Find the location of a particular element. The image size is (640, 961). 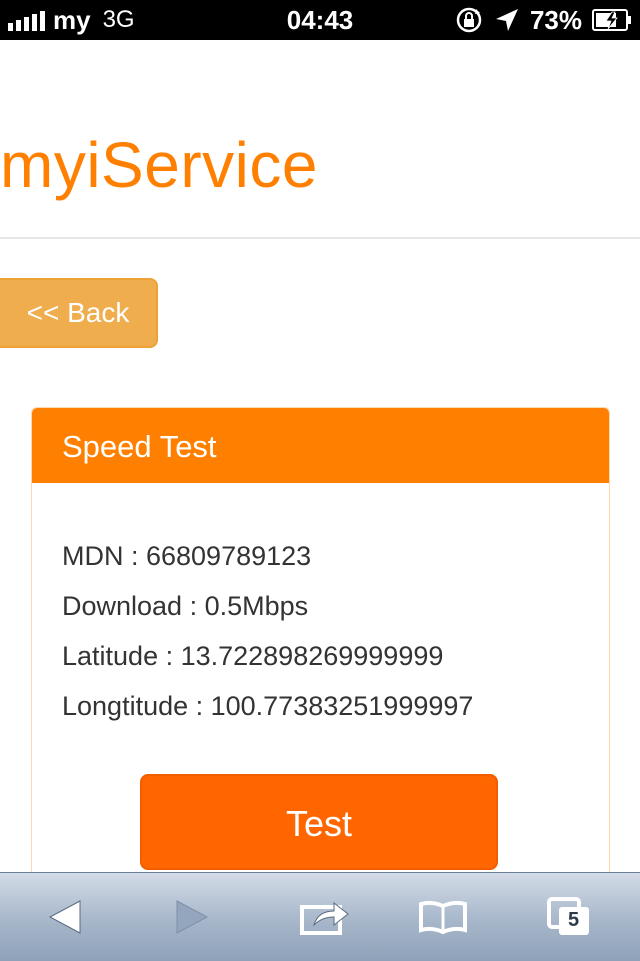

status-bar: my 3G 04:43 73% is located at coordinates (320, 20).